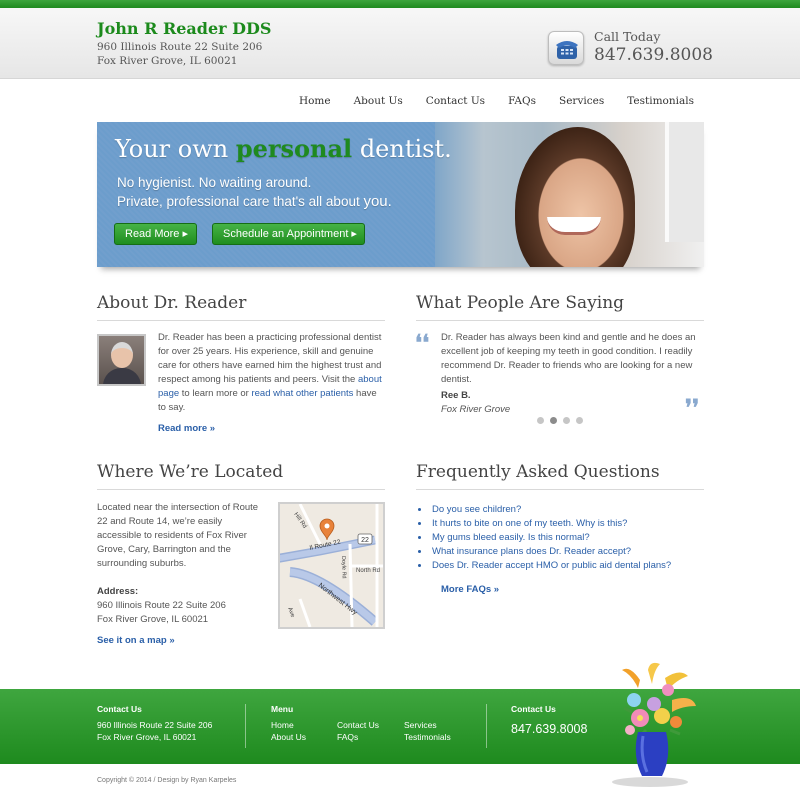 The image size is (800, 801). What do you see at coordinates (522, 101) in the screenshot?
I see `nav-faqs: FAQs` at bounding box center [522, 101].